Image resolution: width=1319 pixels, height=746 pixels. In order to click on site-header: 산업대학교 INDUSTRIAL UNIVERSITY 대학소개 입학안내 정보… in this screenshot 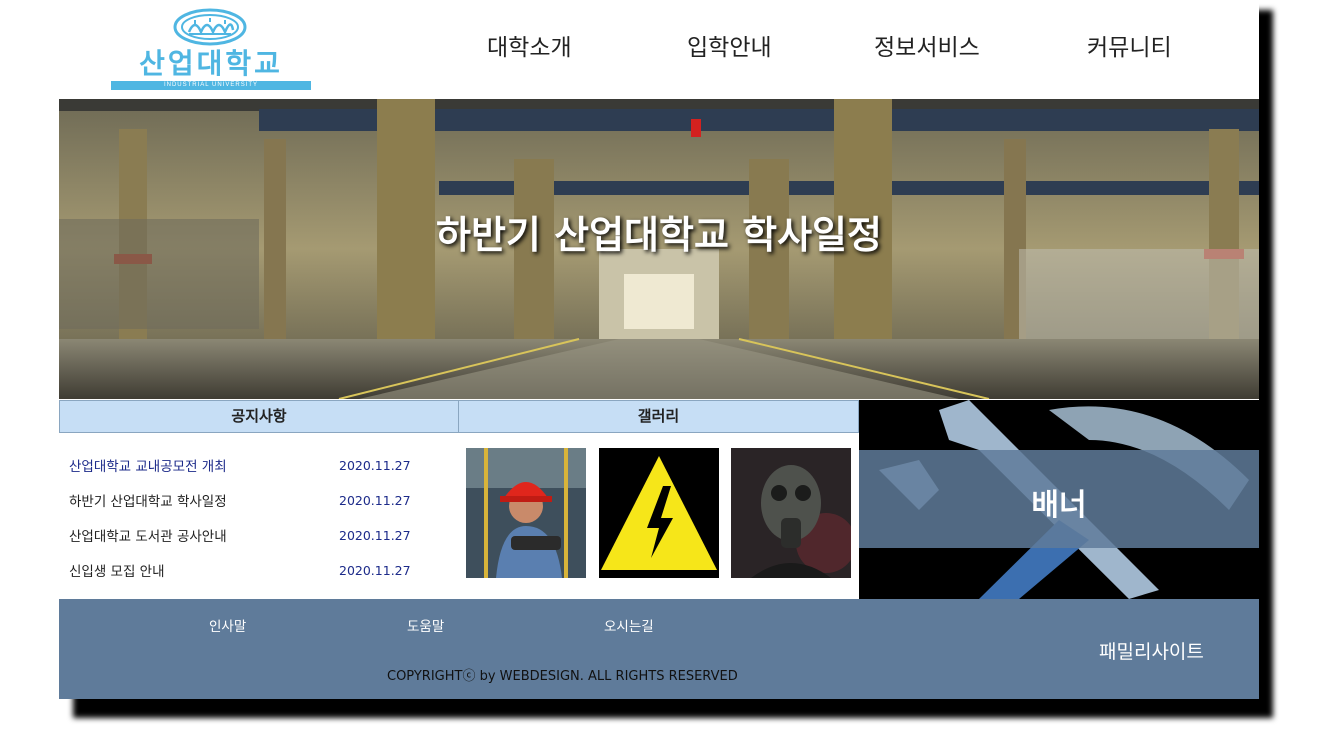, I will do `click(659, 49)`.